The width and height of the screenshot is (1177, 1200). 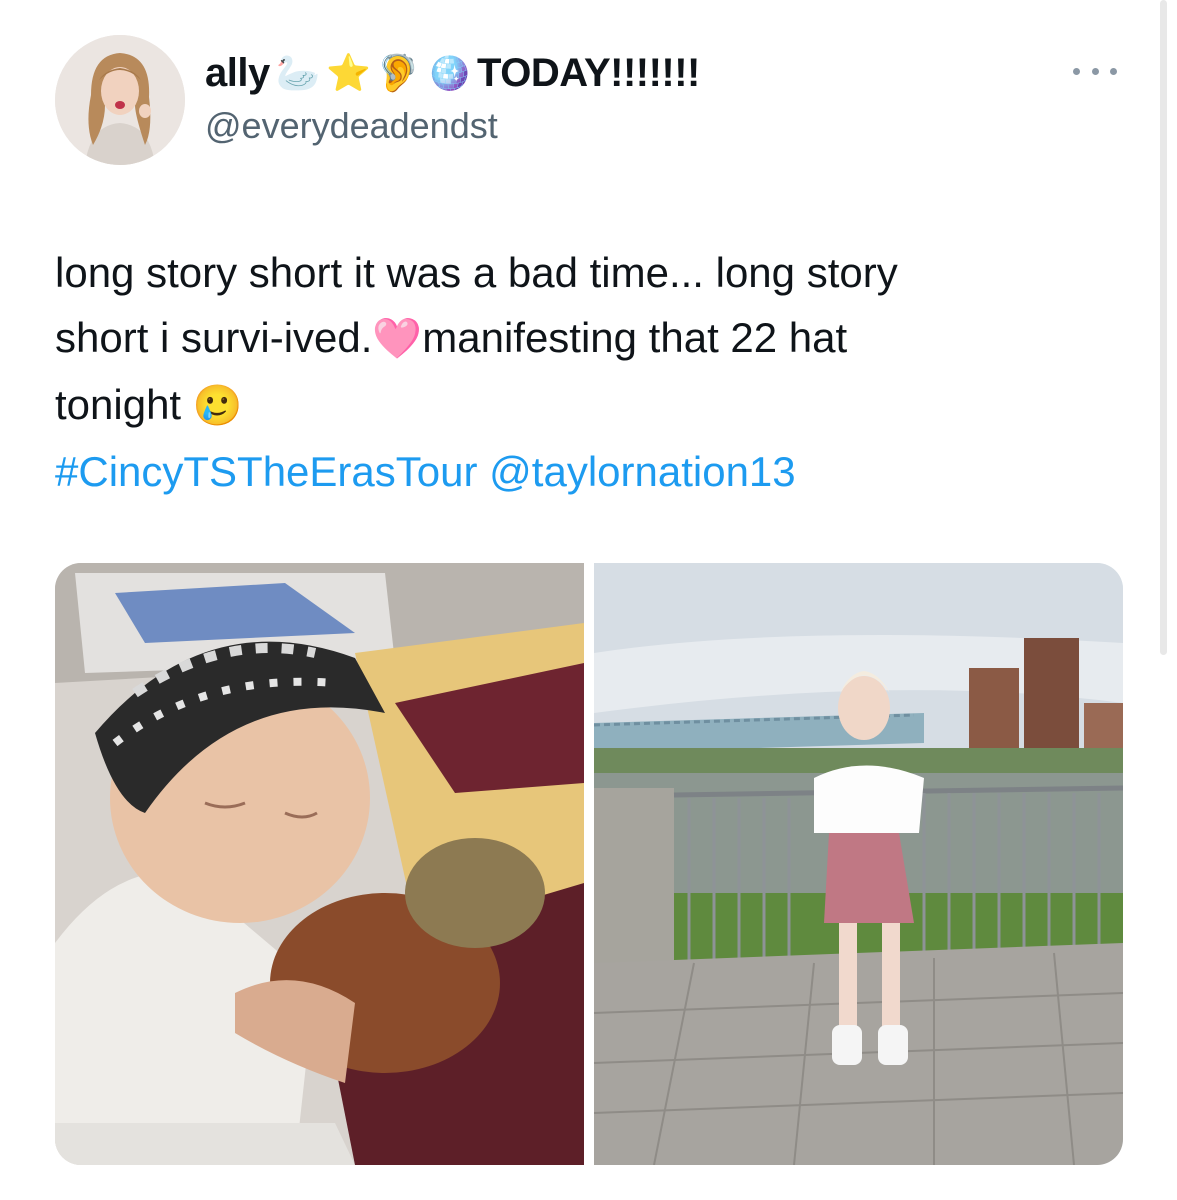 I want to click on swan-icon: 🦢, so click(x=298, y=73).